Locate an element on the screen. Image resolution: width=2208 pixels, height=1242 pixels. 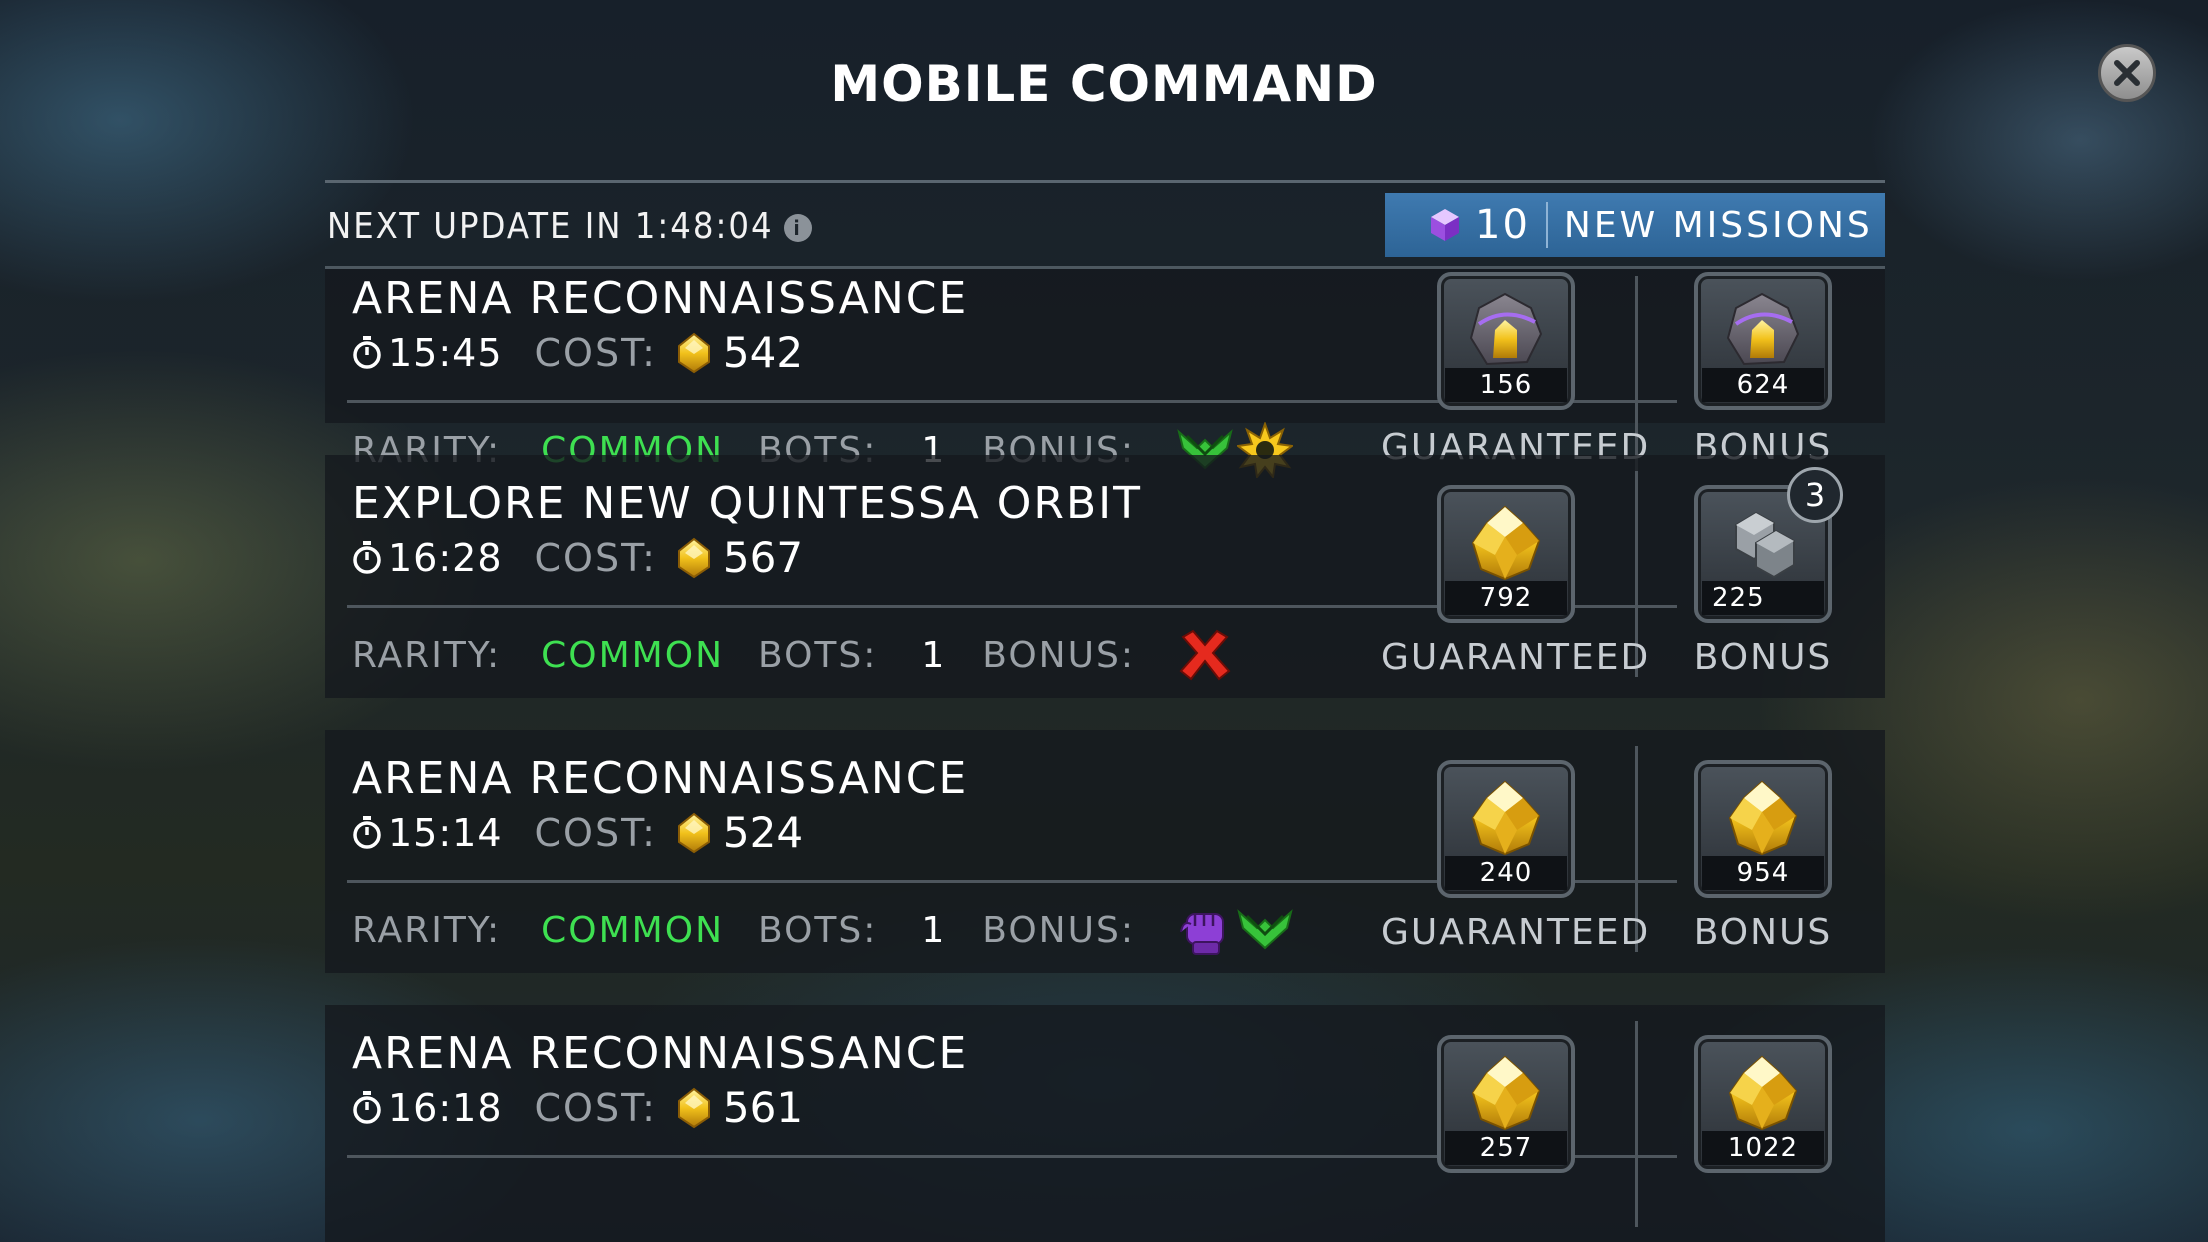
info-icon: i is located at coordinates (797, 228).